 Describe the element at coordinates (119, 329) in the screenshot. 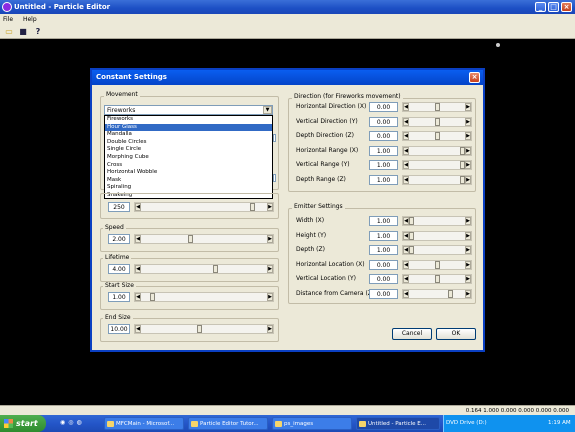

I see `end-size-field: 10.00` at that location.